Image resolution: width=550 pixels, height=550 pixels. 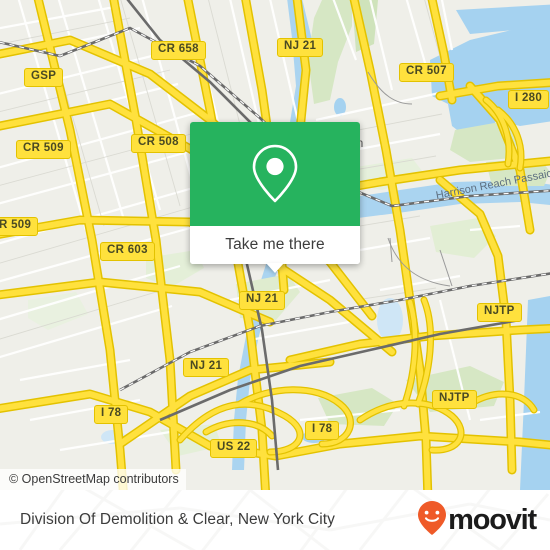 I want to click on popup-action-bar: Take me there, so click(x=275, y=245).